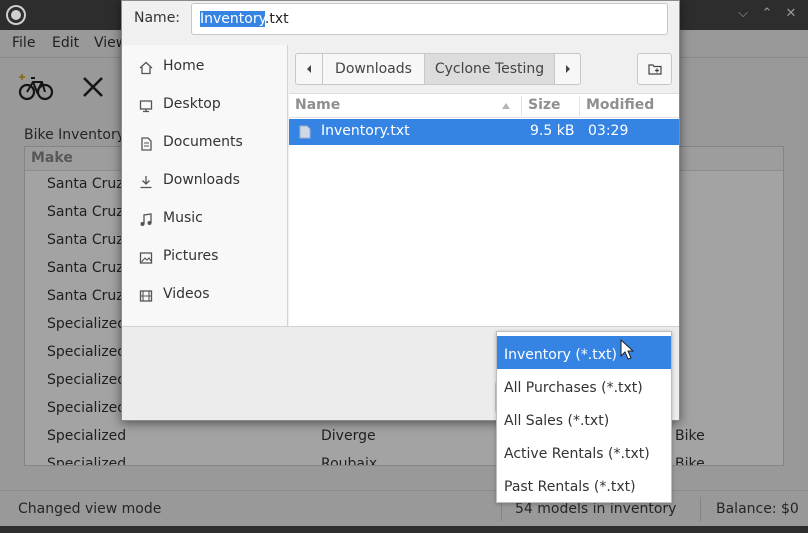 The width and height of the screenshot is (808, 533). Describe the element at coordinates (484, 106) in the screenshot. I see `file-list-header: Name Size Modified` at that location.